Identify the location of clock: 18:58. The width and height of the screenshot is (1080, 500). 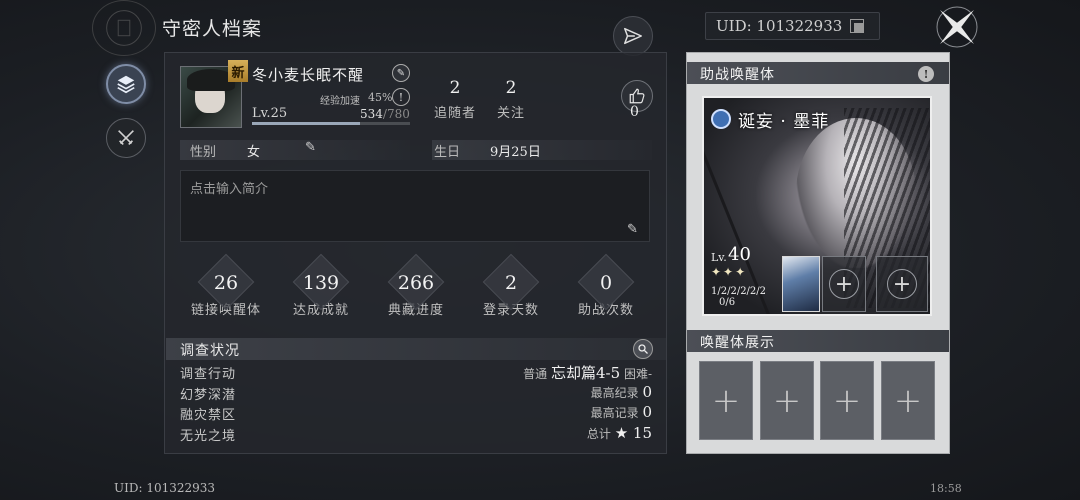
(946, 488).